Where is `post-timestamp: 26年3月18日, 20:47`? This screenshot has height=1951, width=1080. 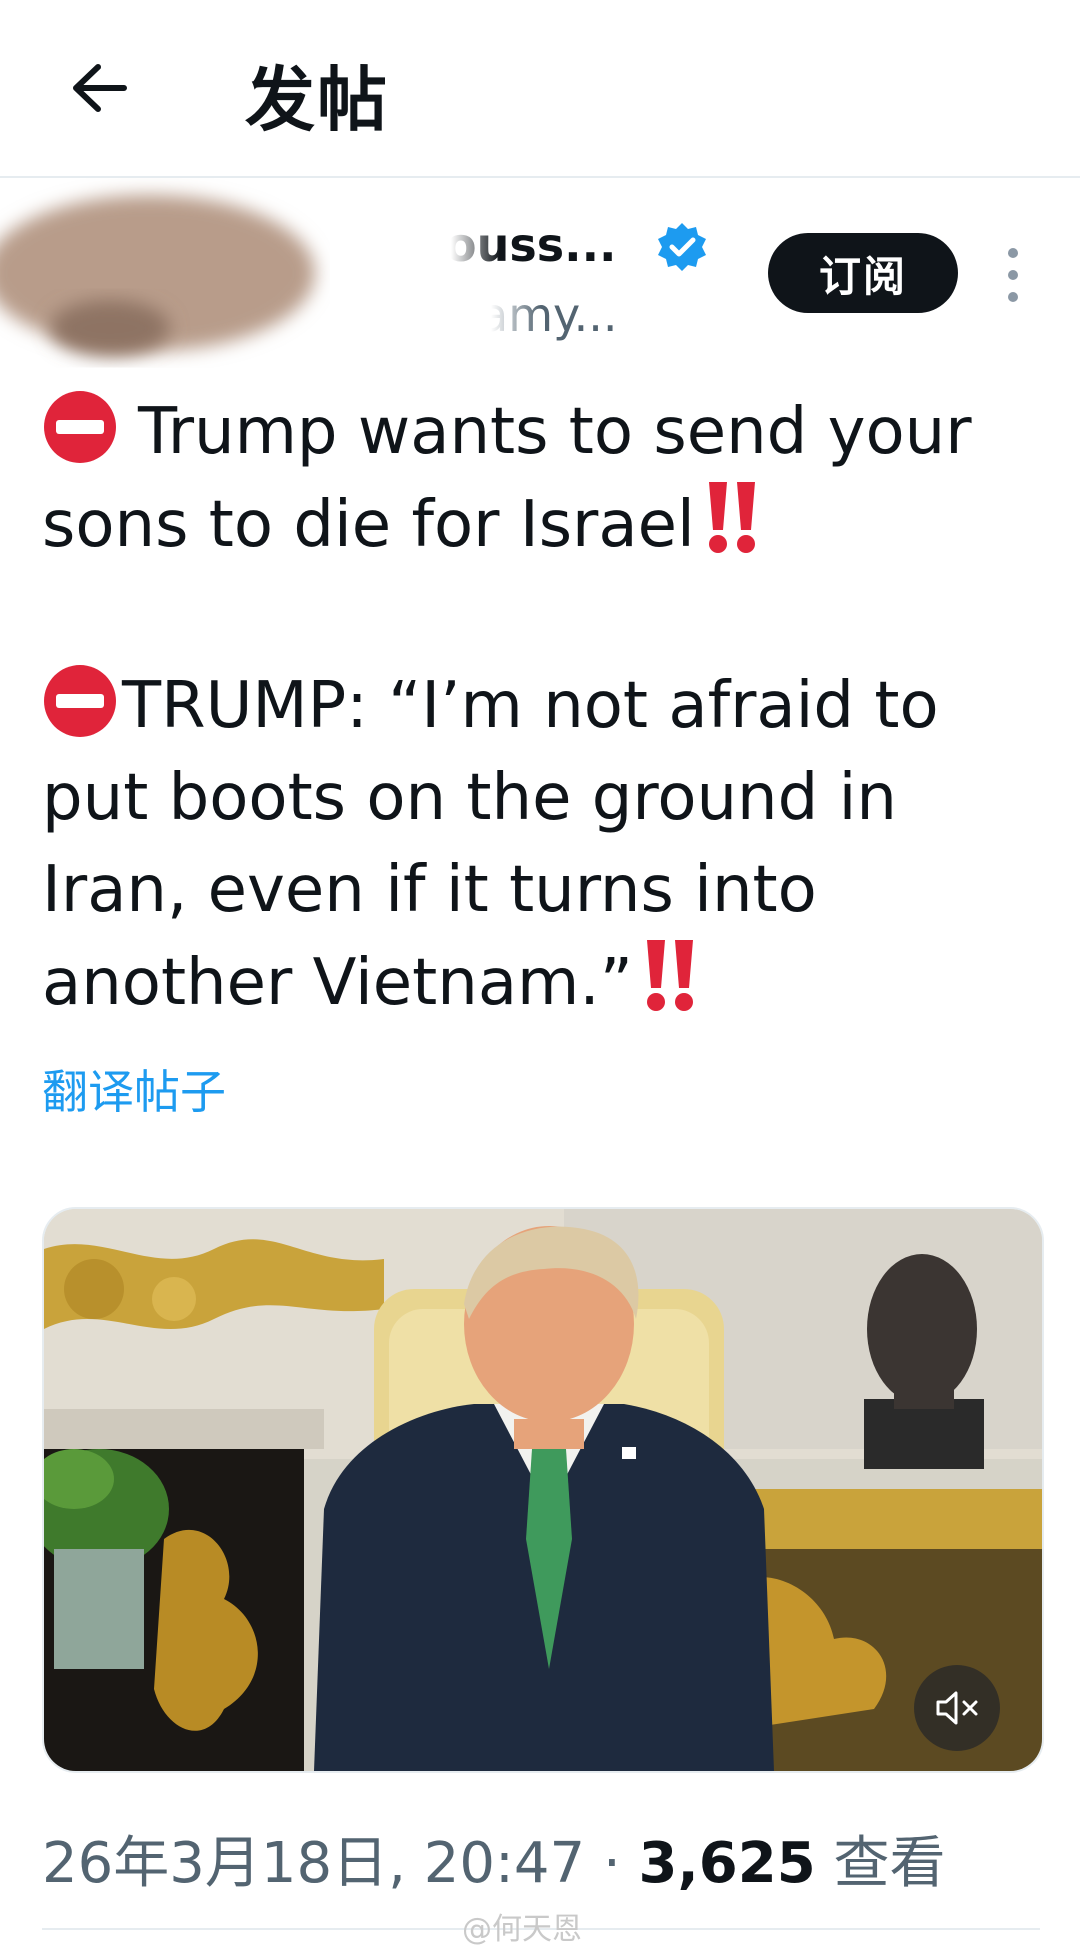 post-timestamp: 26年3月18日, 20:47 is located at coordinates (314, 1863).